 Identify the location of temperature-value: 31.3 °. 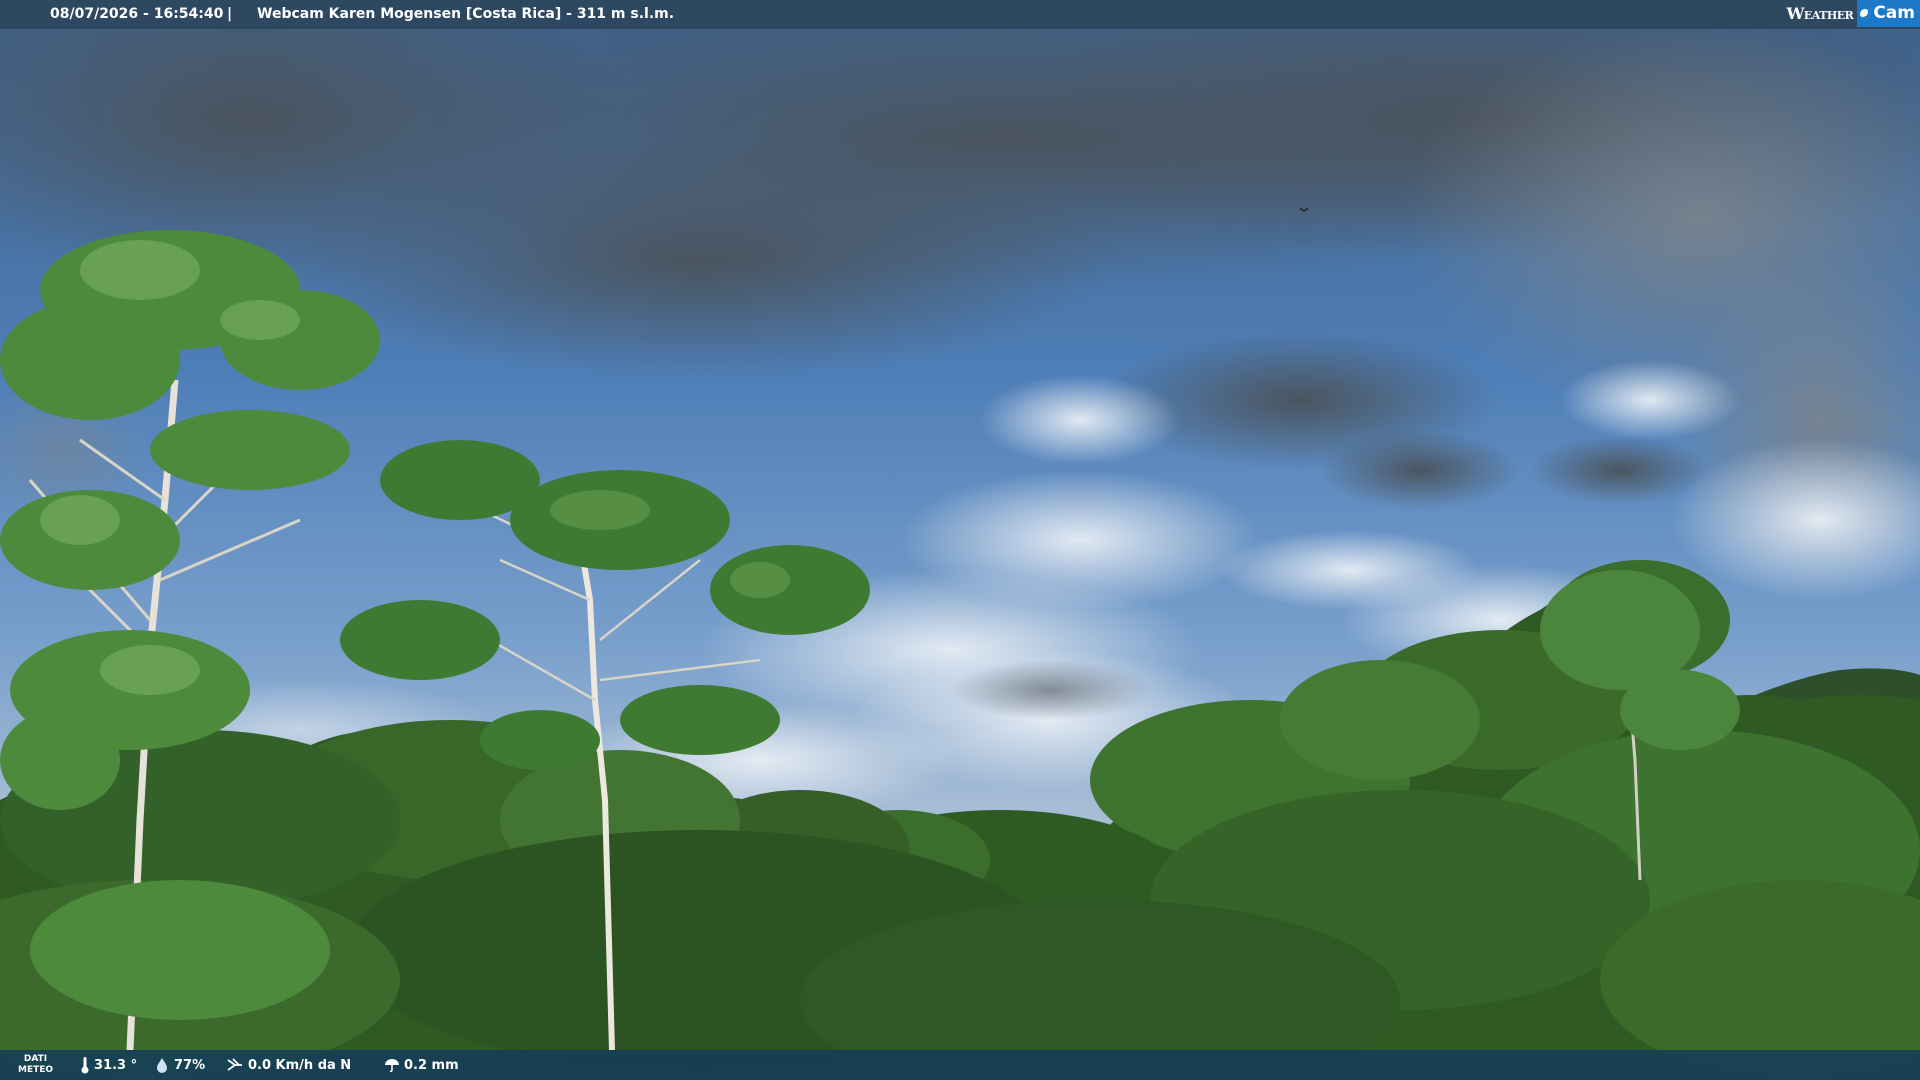
(116, 1065).